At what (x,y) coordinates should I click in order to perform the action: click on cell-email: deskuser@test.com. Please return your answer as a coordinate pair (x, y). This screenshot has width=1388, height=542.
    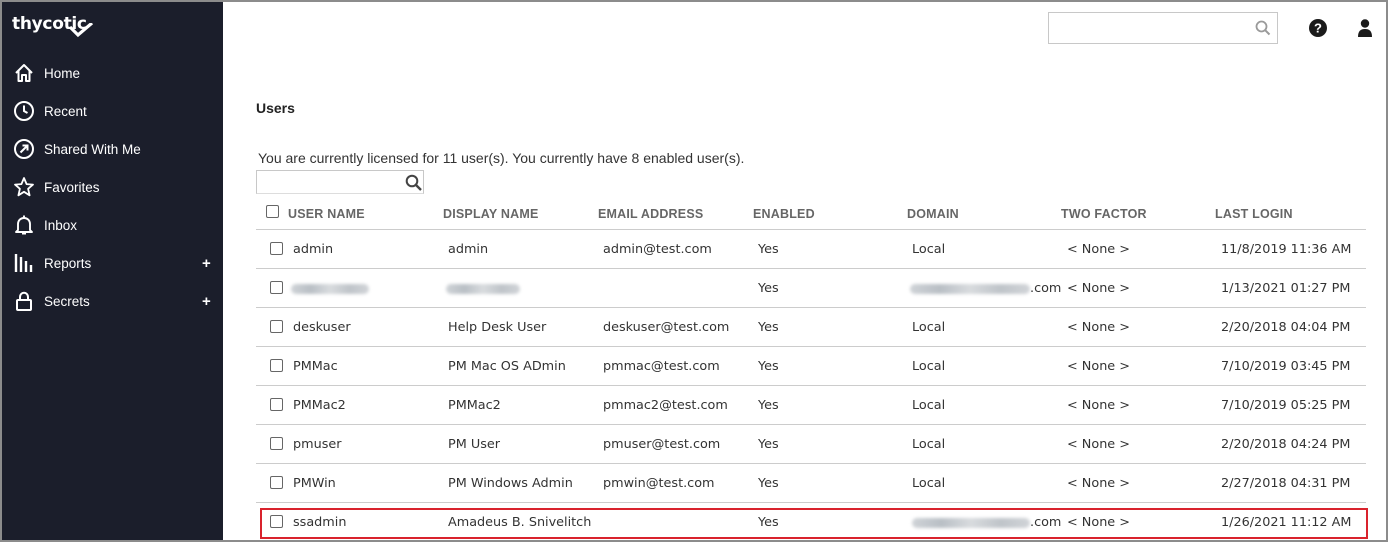
    Looking at the image, I should click on (666, 327).